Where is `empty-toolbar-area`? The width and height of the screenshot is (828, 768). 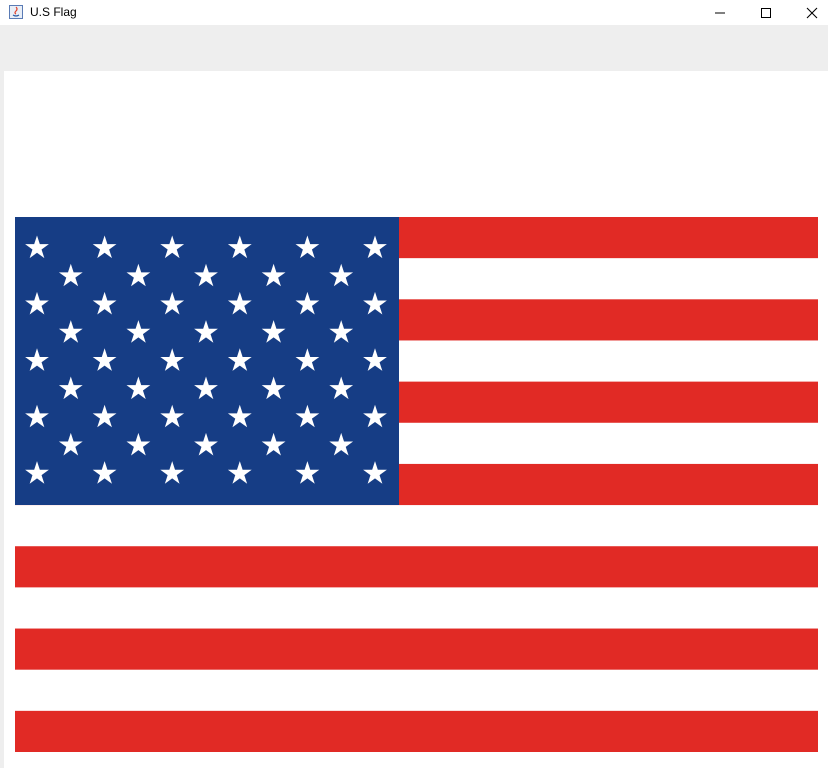 empty-toolbar-area is located at coordinates (414, 48).